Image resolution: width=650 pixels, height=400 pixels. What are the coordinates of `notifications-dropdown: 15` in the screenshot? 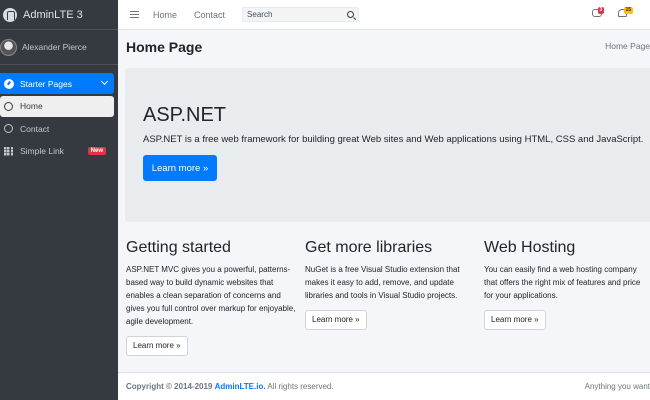 It's located at (625, 13).